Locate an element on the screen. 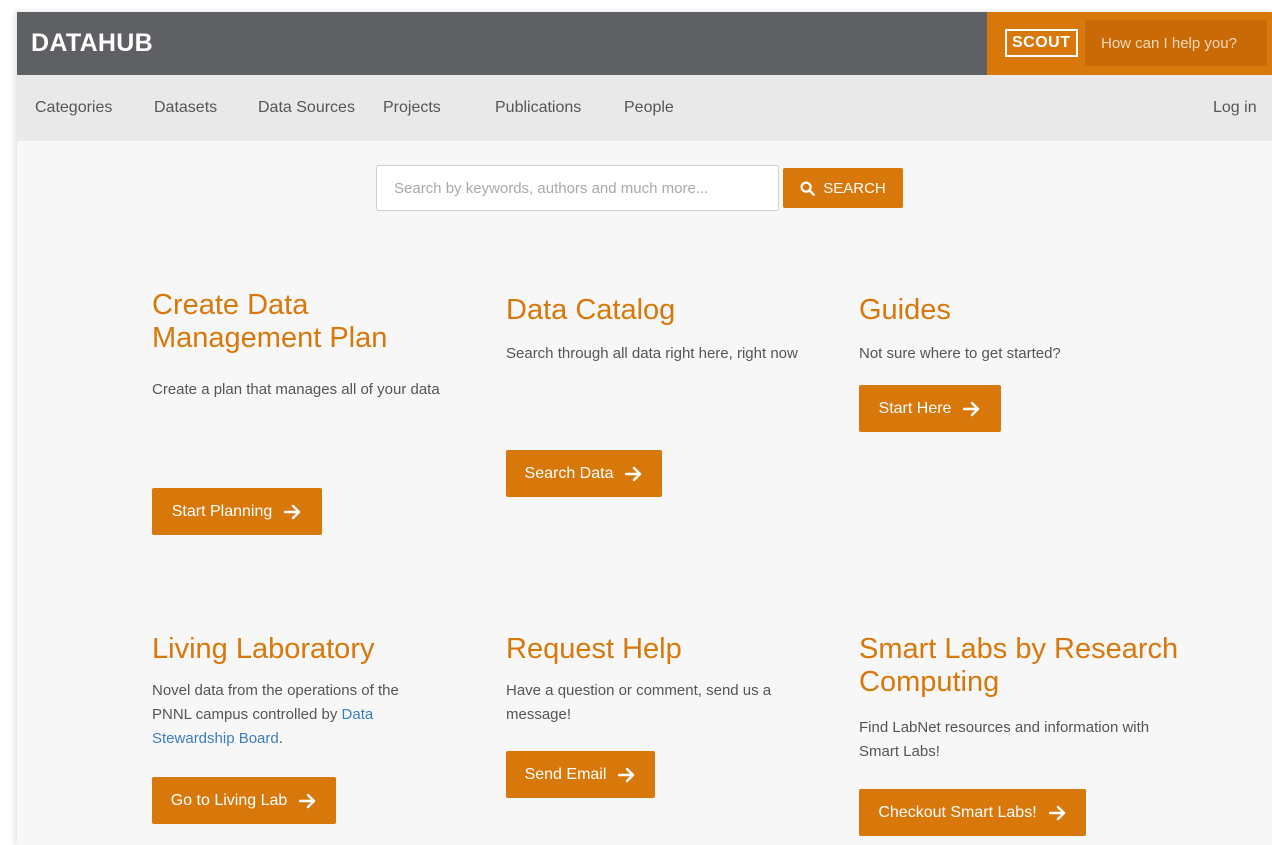 This screenshot has height=845, width=1272. send-email-button: Send Email is located at coordinates (580, 774).